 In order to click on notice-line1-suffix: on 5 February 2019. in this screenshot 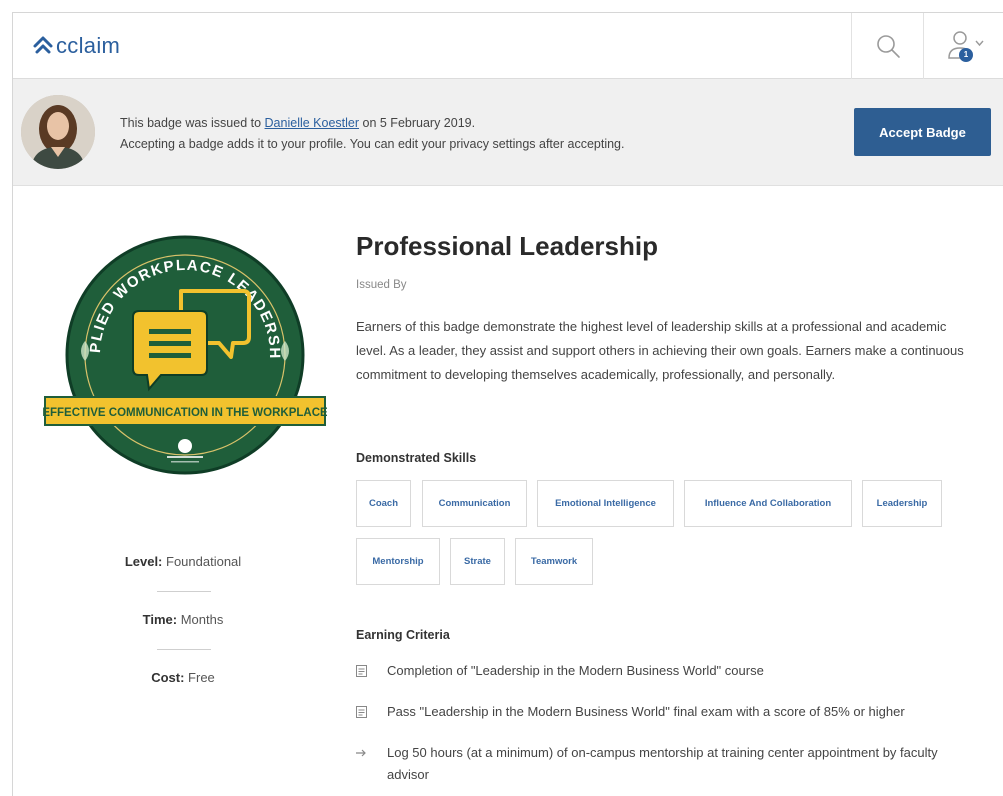, I will do `click(417, 123)`.